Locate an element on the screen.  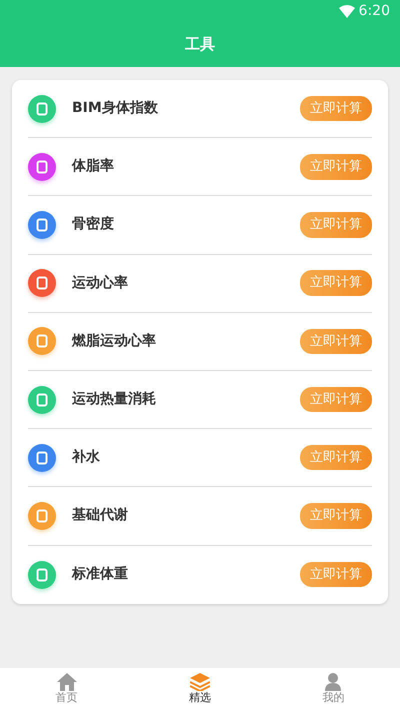
person-icon is located at coordinates (333, 682).